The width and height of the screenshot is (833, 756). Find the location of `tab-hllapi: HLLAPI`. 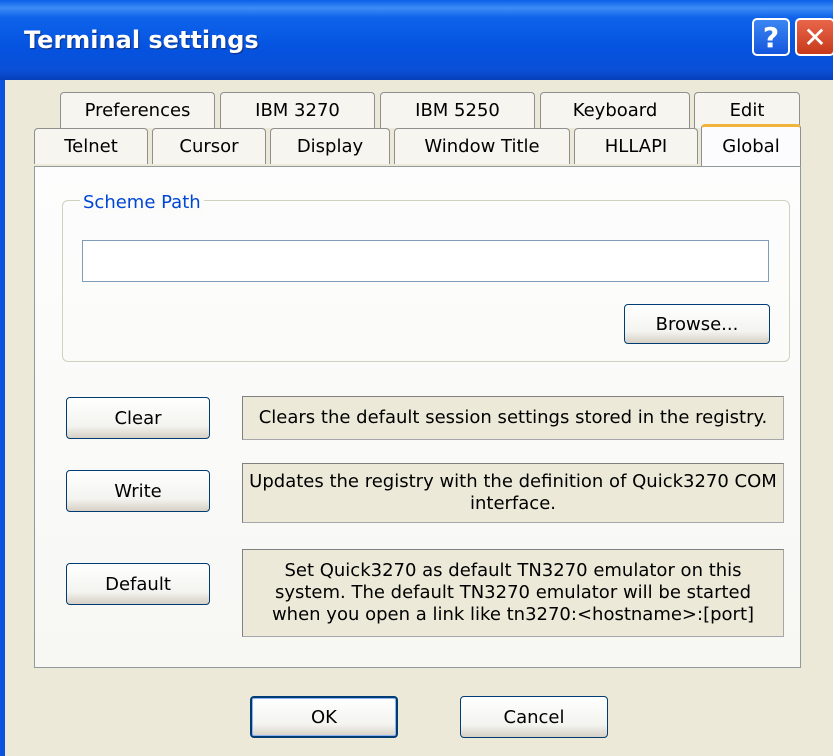

tab-hllapi: HLLAPI is located at coordinates (636, 146).